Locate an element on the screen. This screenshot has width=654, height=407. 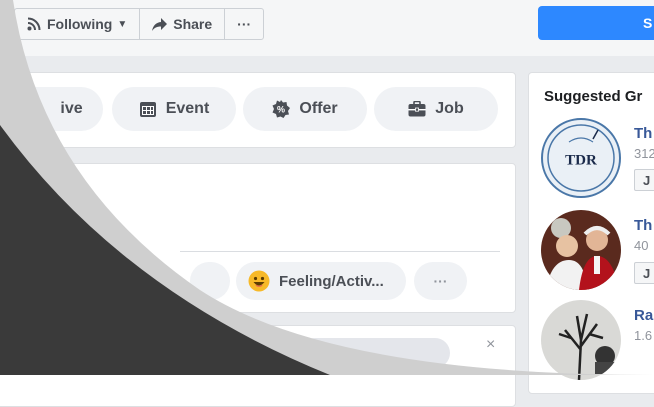
primary-header-button: S is located at coordinates (596, 23).